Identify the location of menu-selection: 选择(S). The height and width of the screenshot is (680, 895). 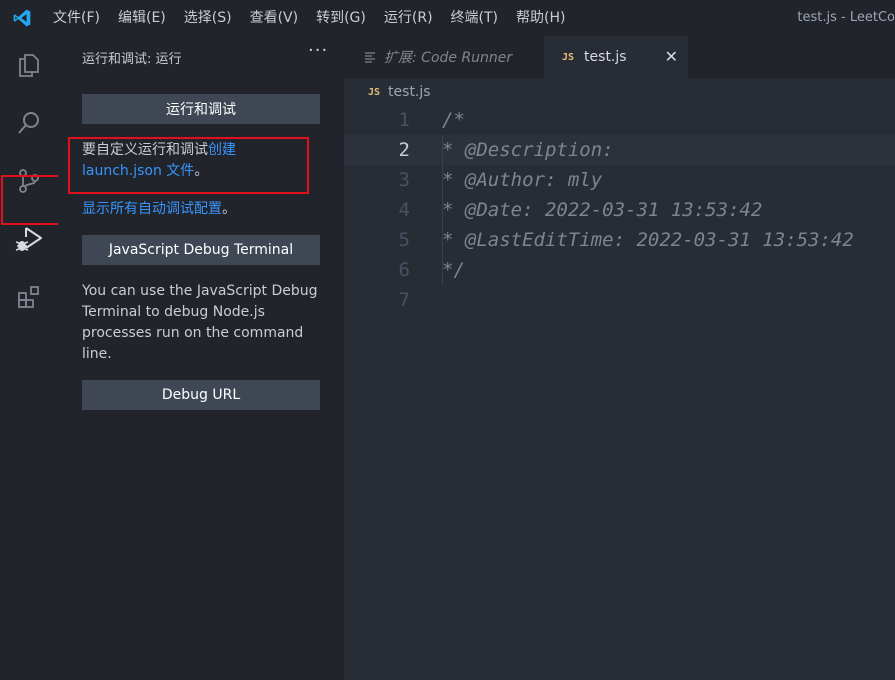
(208, 18).